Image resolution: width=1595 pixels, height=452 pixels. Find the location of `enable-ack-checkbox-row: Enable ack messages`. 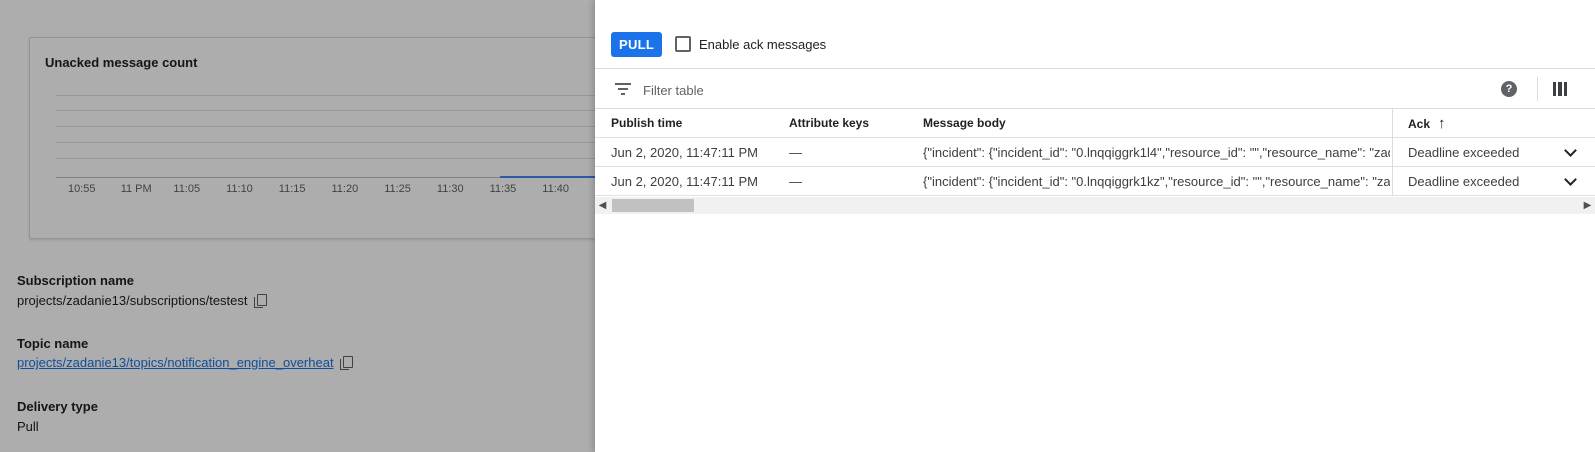

enable-ack-checkbox-row: Enable ack messages is located at coordinates (750, 44).